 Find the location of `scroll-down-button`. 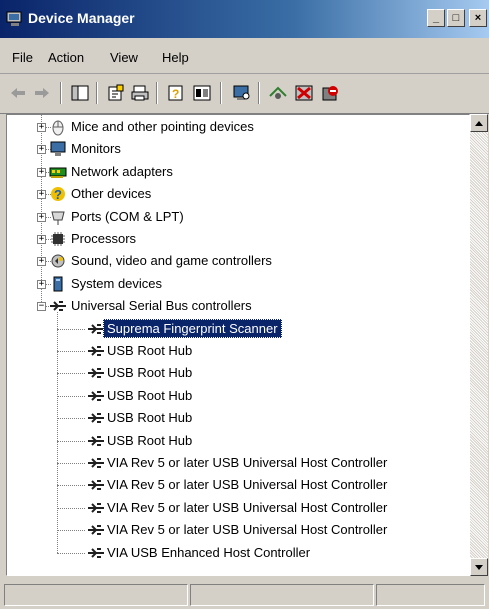

scroll-down-button is located at coordinates (479, 567).